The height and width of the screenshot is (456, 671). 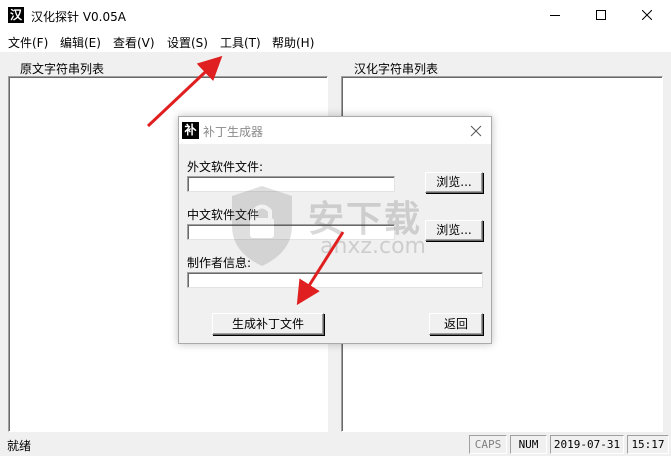 What do you see at coordinates (80, 42) in the screenshot?
I see `menu-edit: 编辑(E)` at bounding box center [80, 42].